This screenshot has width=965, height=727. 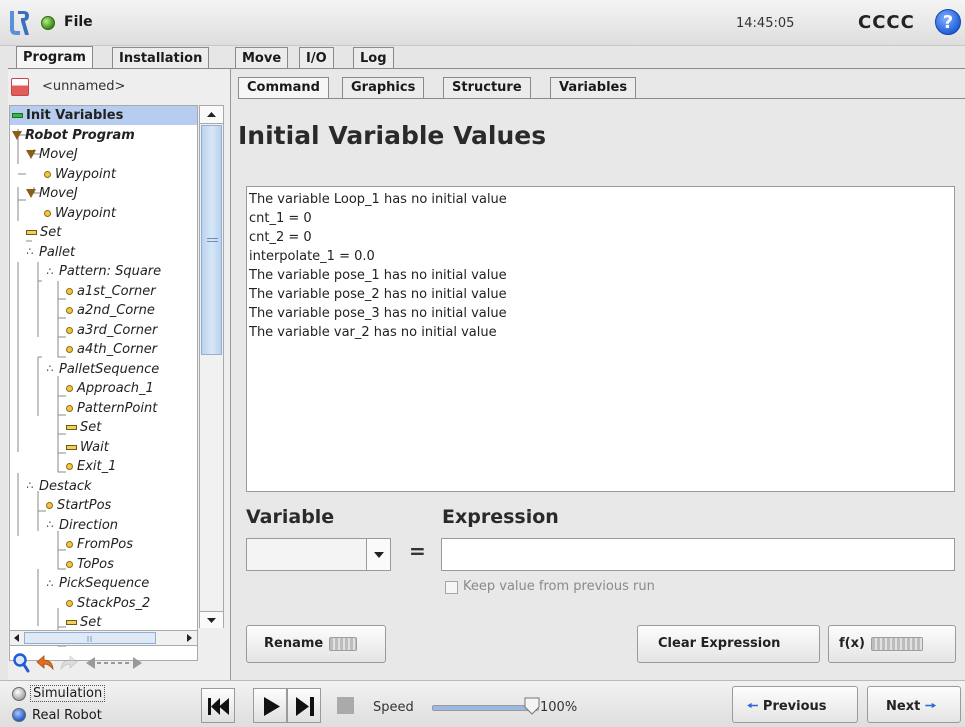 I want to click on undo-icon, so click(x=45, y=663).